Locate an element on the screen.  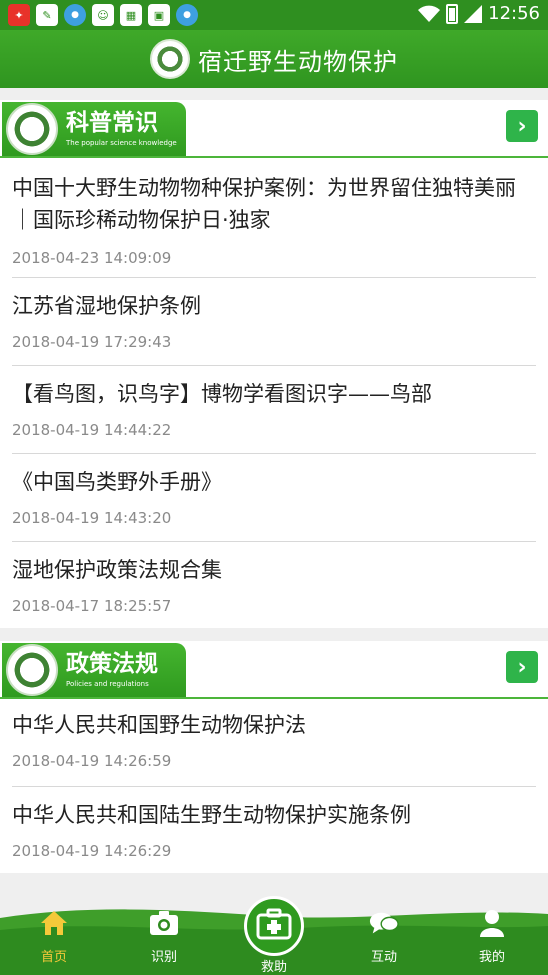
nav-label: 我的 is located at coordinates (491, 957).